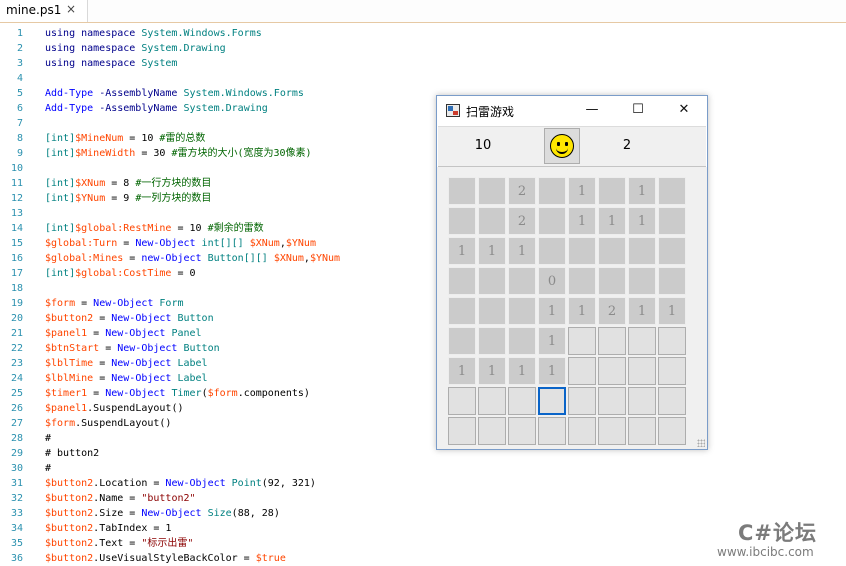  I want to click on code-line: 11 [int]$XNum = 8 #一行方块的数目, so click(423, 183).